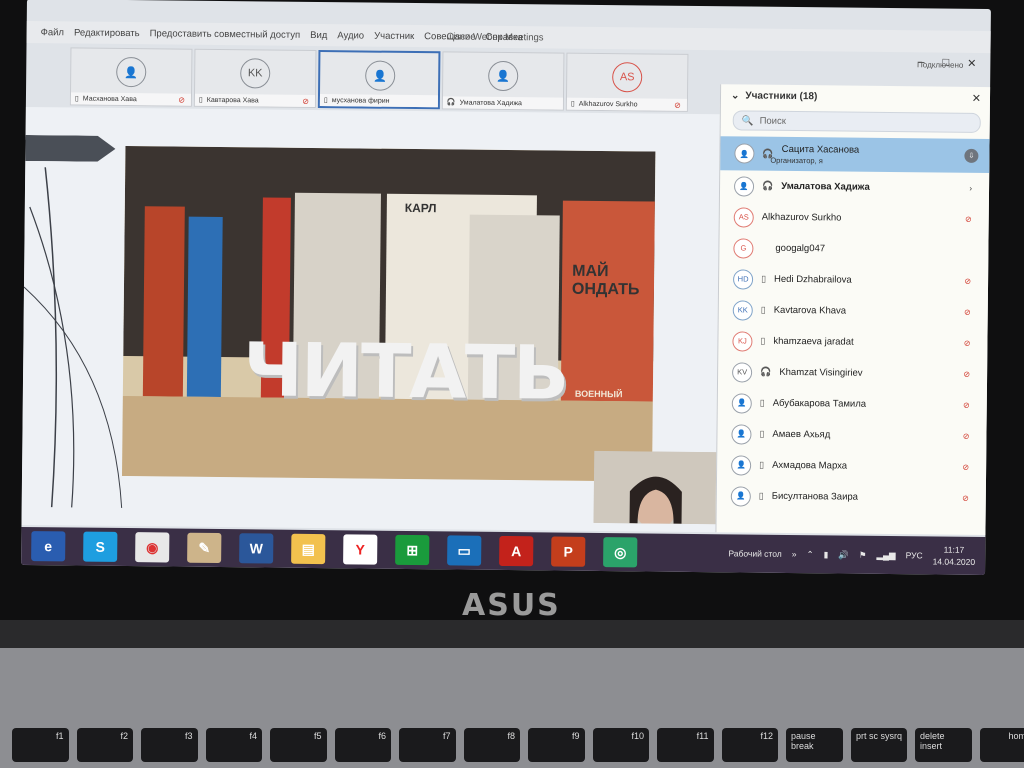 The width and height of the screenshot is (1024, 768). I want to click on participant-row: 👤 ▯ Бисултанова Заира ⊘, so click(852, 497).